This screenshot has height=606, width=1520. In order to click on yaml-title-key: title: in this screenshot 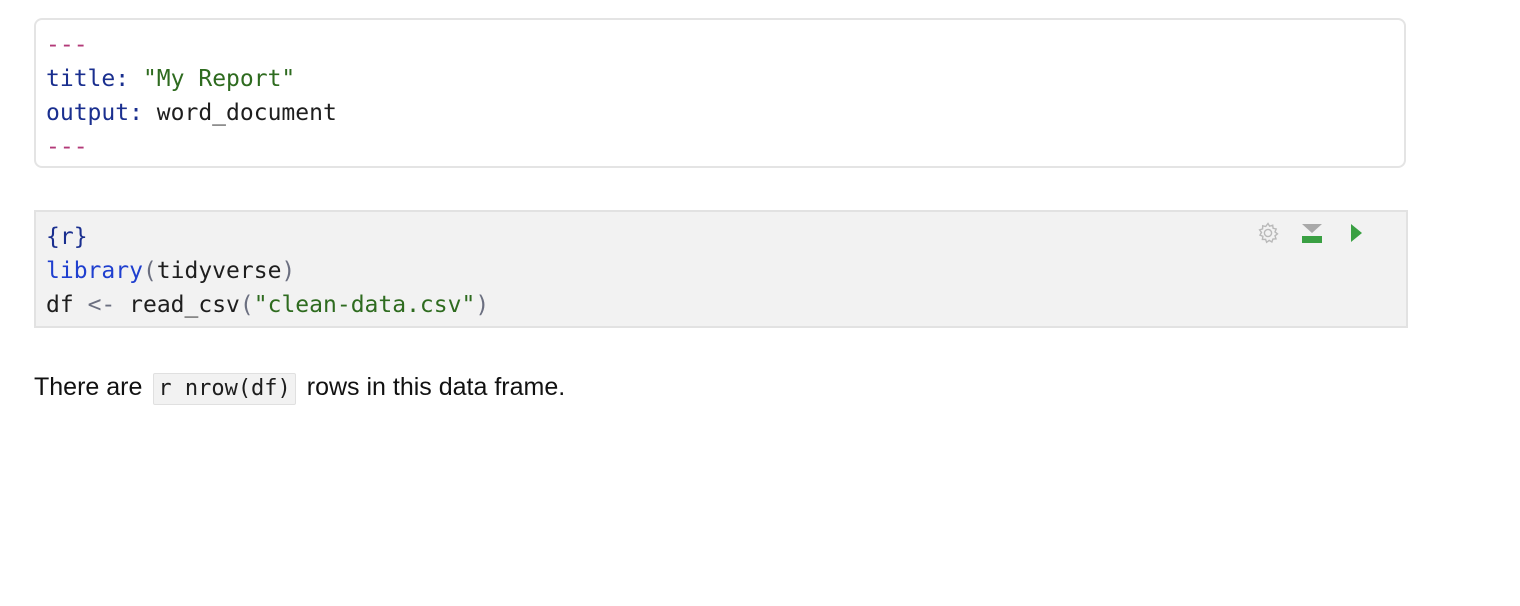, I will do `click(88, 79)`.